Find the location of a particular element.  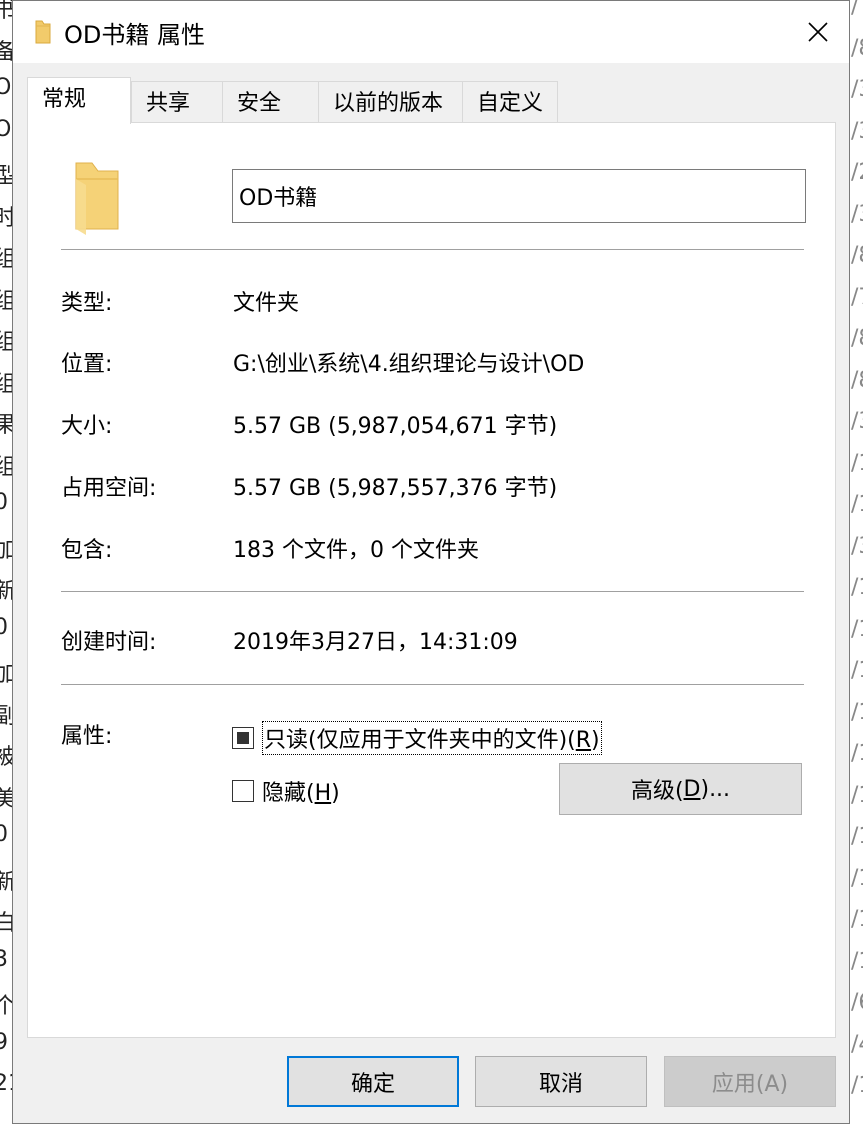

tab-previous-versions: 以前的版本 is located at coordinates (391, 102).